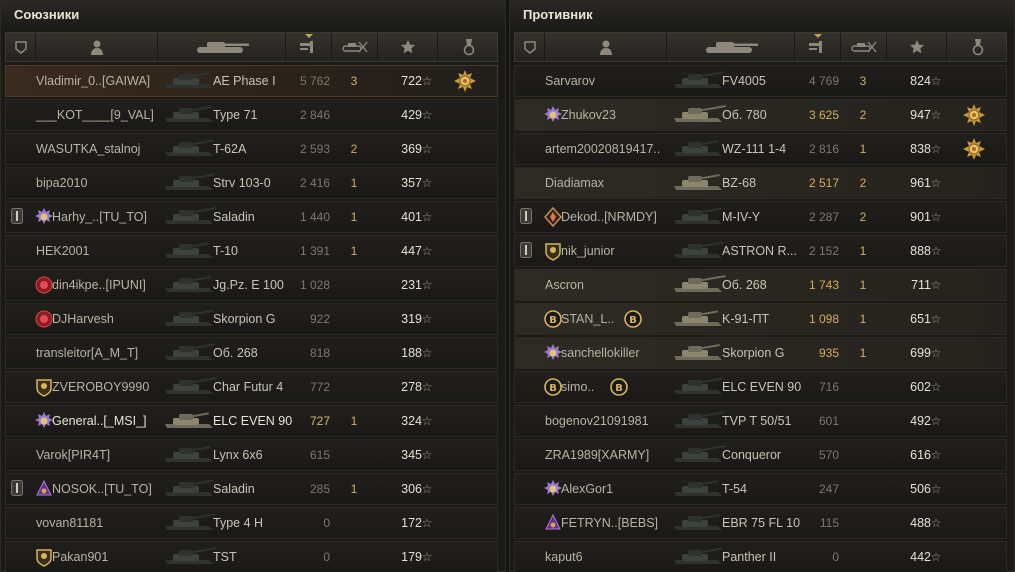 The width and height of the screenshot is (1015, 572). Describe the element at coordinates (597, 455) in the screenshot. I see `player-name: ZRA1989[XARMY]` at that location.